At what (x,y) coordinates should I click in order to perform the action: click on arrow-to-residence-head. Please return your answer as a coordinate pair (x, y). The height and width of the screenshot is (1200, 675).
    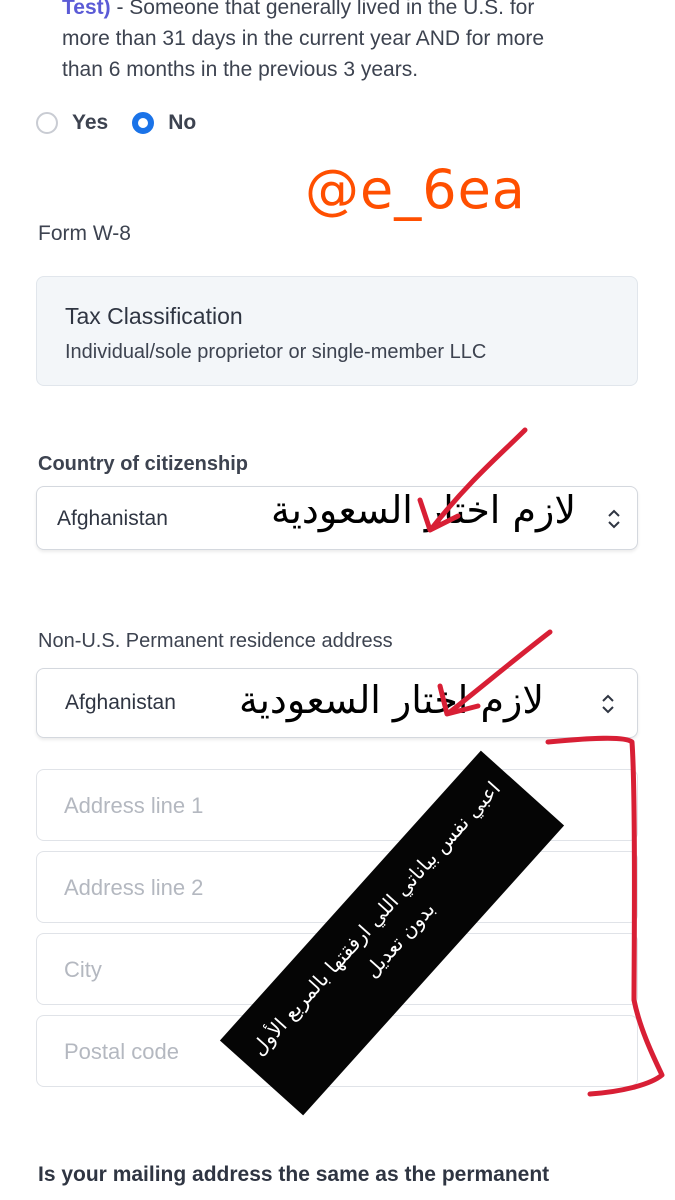
    Looking at the image, I should click on (459, 700).